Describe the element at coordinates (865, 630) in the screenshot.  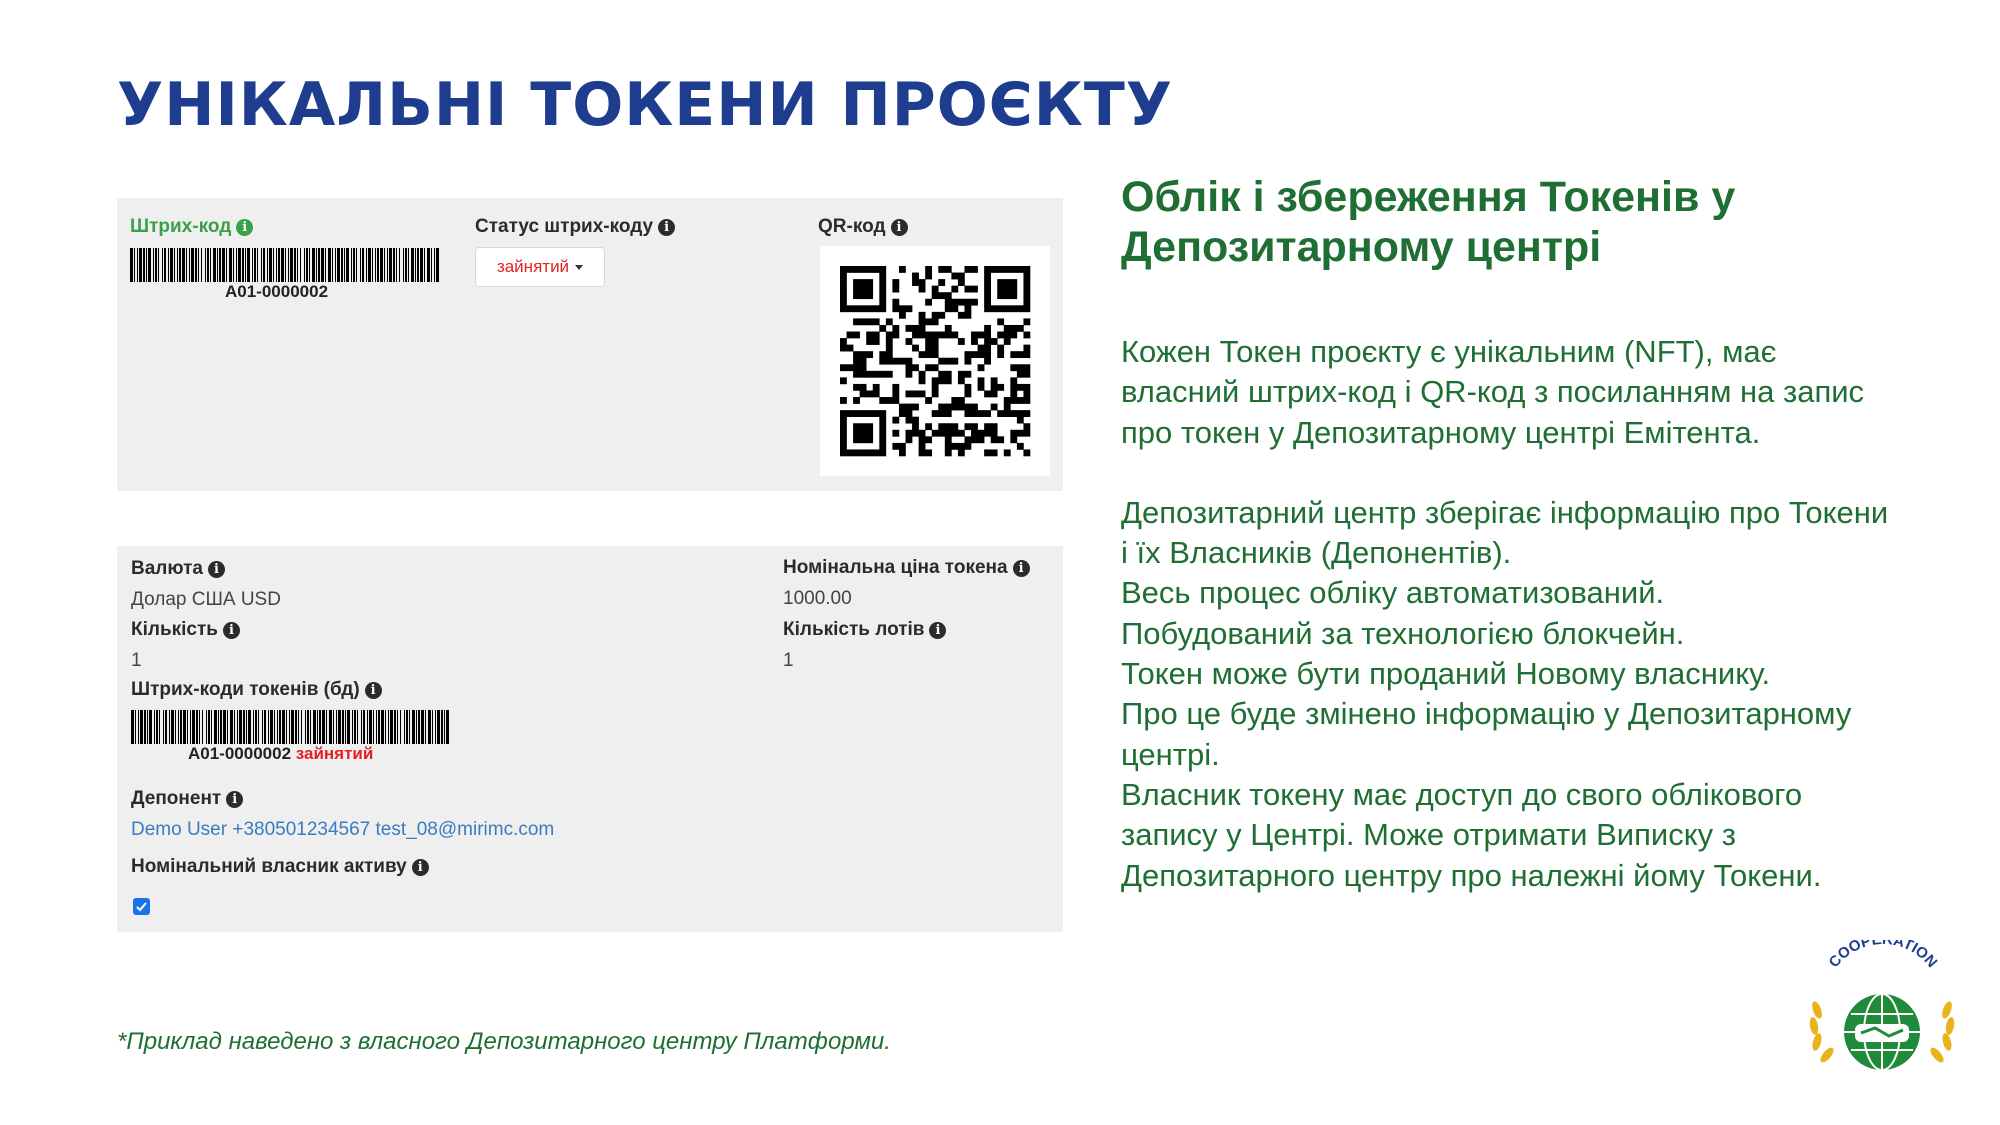
I see `lots-label: Кількість лотів i` at that location.